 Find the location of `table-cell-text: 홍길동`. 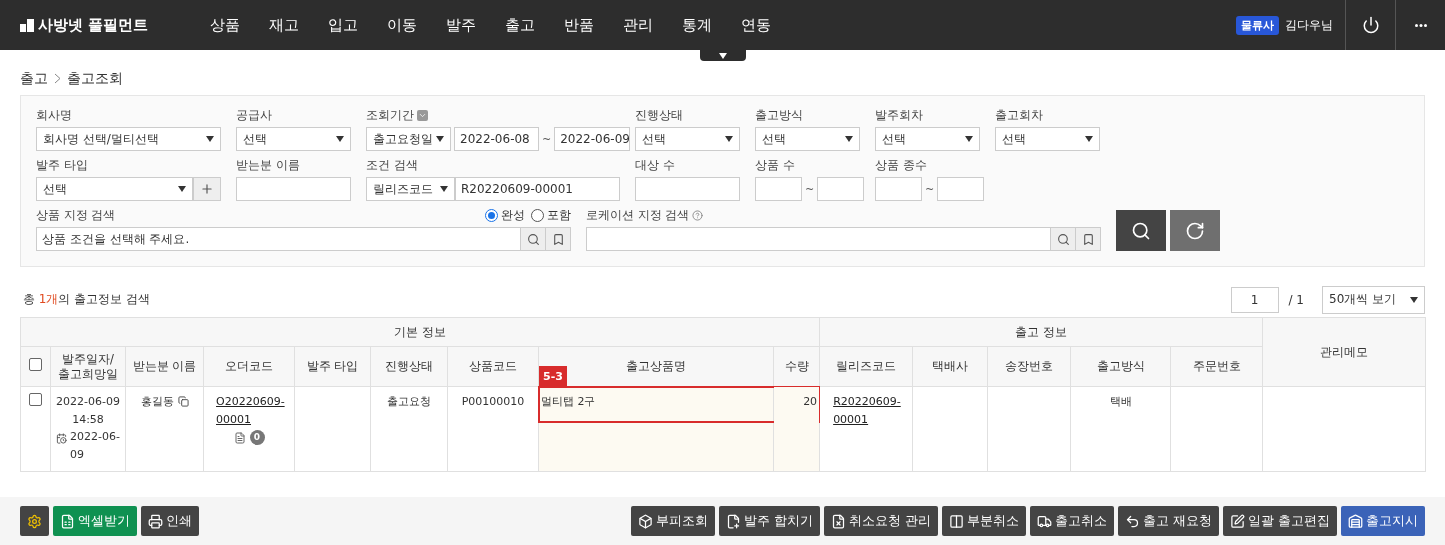

table-cell-text: 홍길동 is located at coordinates (157, 402).